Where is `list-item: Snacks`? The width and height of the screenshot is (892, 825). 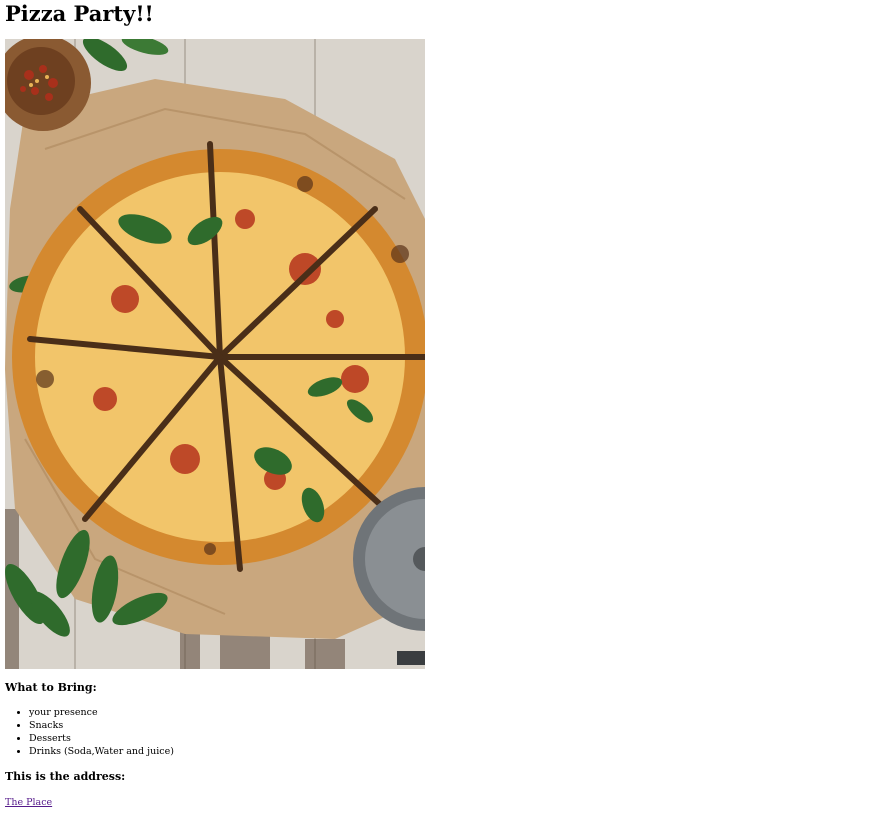
list-item: Snacks is located at coordinates (101, 725).